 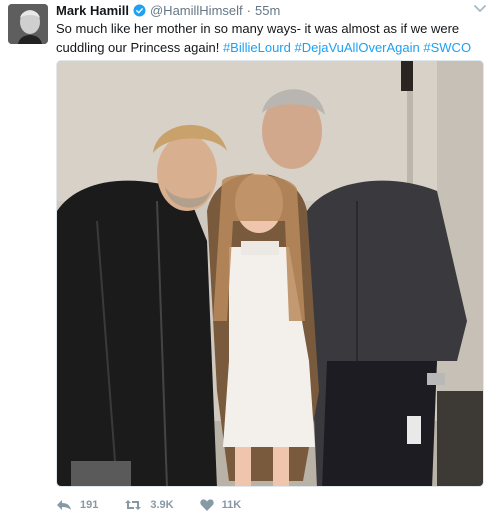 I want to click on hashtag-link: #SWCO, so click(x=447, y=47).